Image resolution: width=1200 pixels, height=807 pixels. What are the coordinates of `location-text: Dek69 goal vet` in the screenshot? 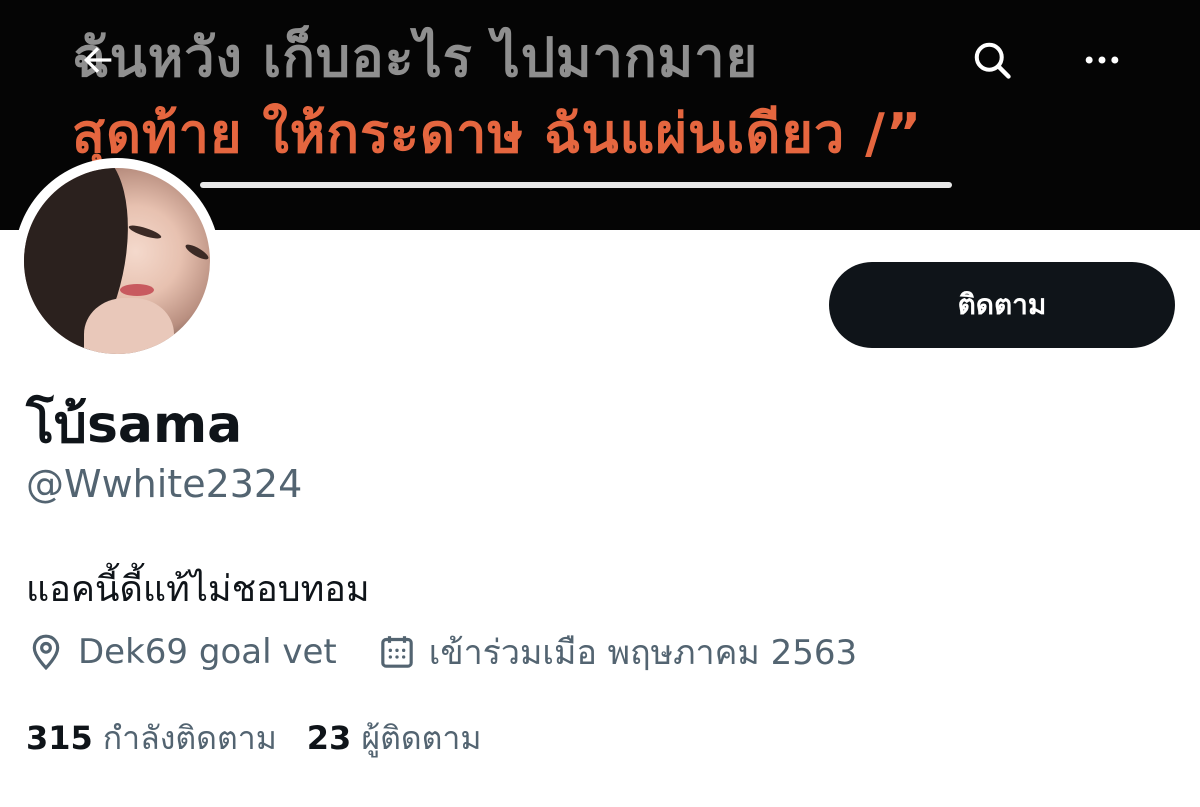 It's located at (207, 652).